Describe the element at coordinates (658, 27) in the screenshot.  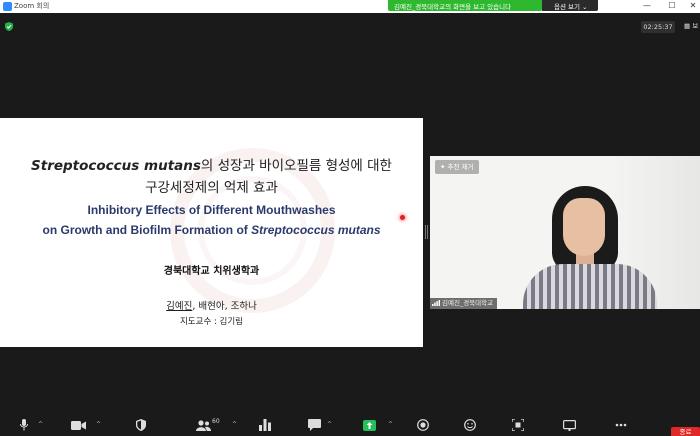
I see `meeting-timer: 02:25:37` at that location.